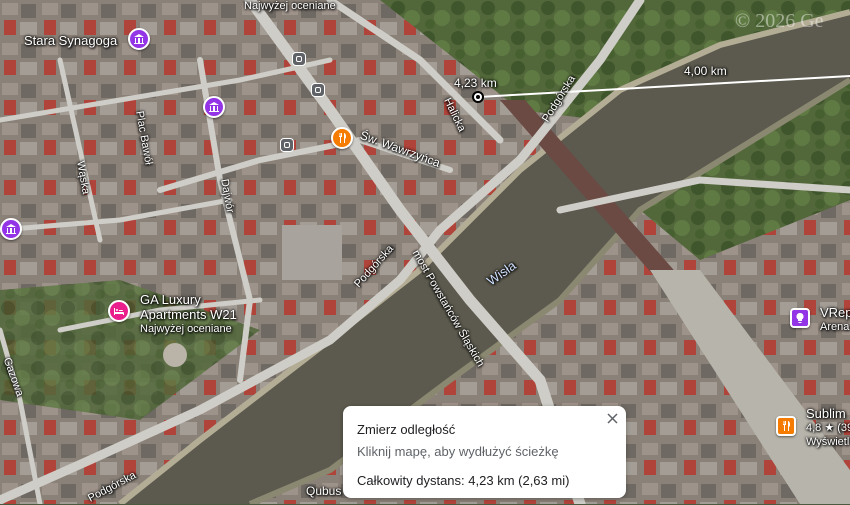 The width and height of the screenshot is (850, 505). I want to click on museum-pin-west, so click(11, 229).